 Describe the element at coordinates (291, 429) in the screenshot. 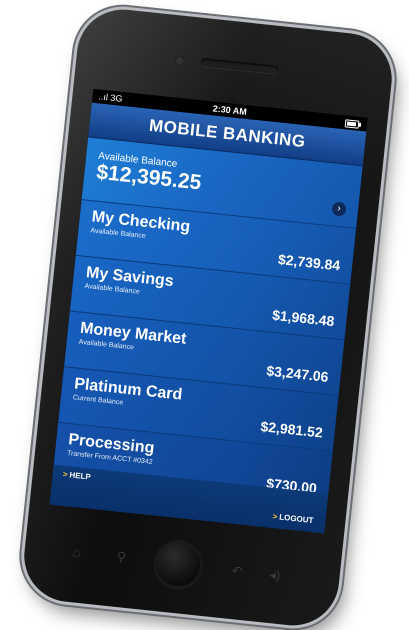

I see `account-amount: $2,981.52` at that location.